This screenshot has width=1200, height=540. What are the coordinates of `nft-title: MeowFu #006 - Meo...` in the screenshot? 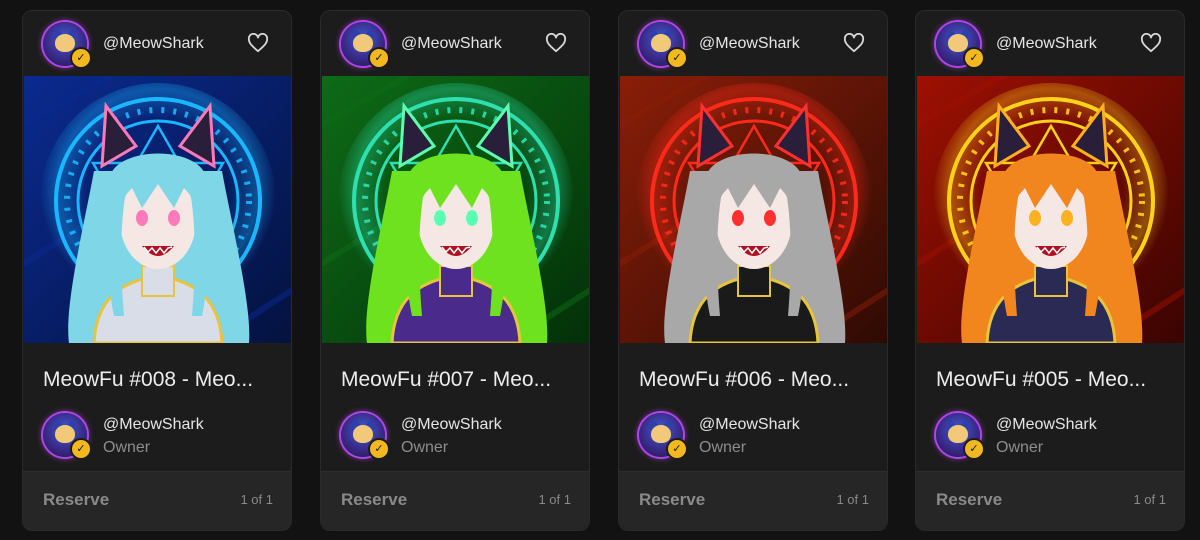 It's located at (754, 380).